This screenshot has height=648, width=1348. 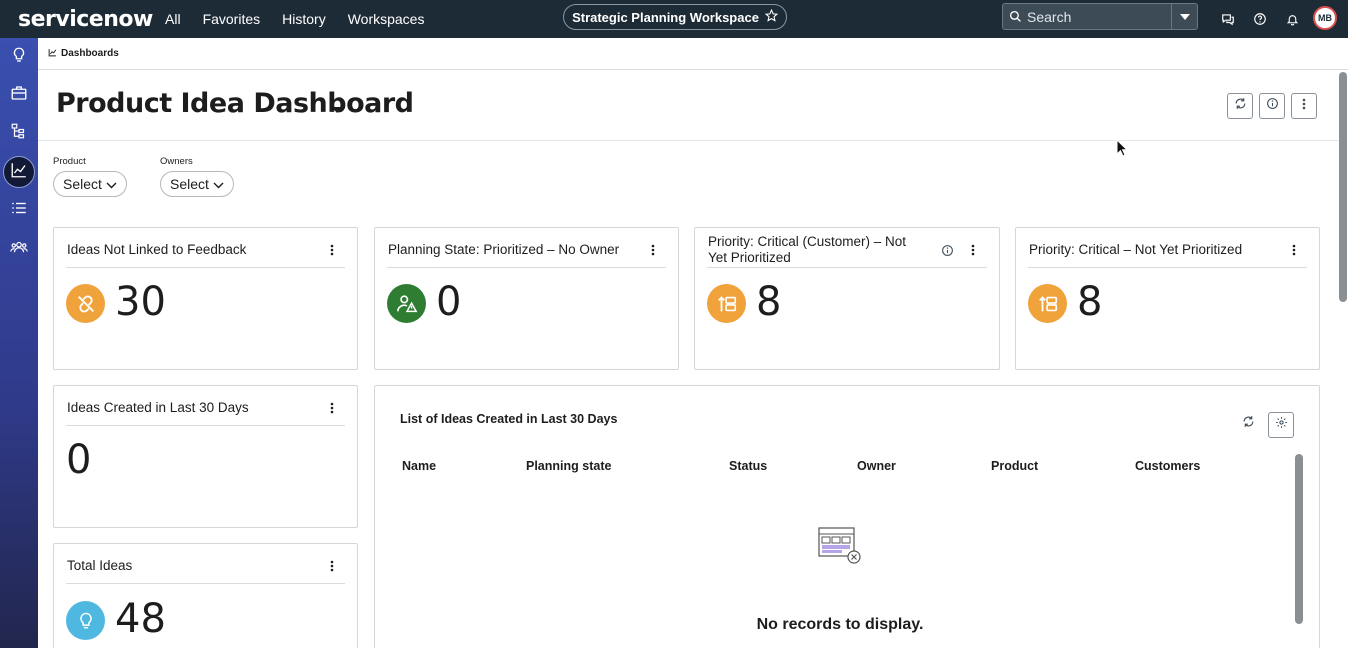 I want to click on mouse-cursor-icon, so click(x=1122, y=150).